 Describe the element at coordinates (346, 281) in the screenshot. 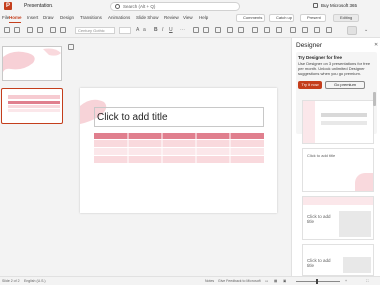

I see `zoom-in-icon: +` at that location.